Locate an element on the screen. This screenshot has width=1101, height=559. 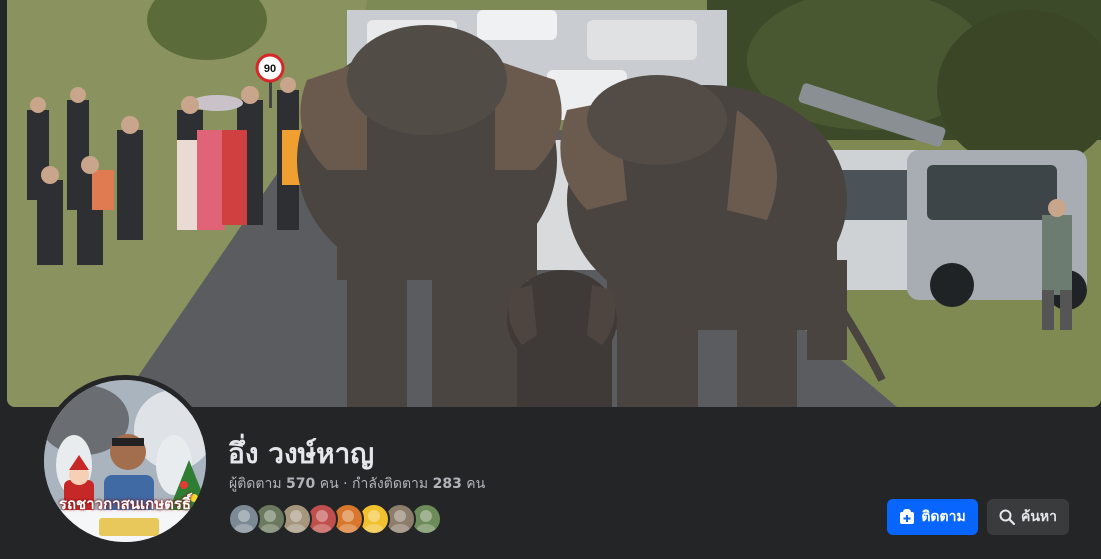
search-icon is located at coordinates (1007, 517).